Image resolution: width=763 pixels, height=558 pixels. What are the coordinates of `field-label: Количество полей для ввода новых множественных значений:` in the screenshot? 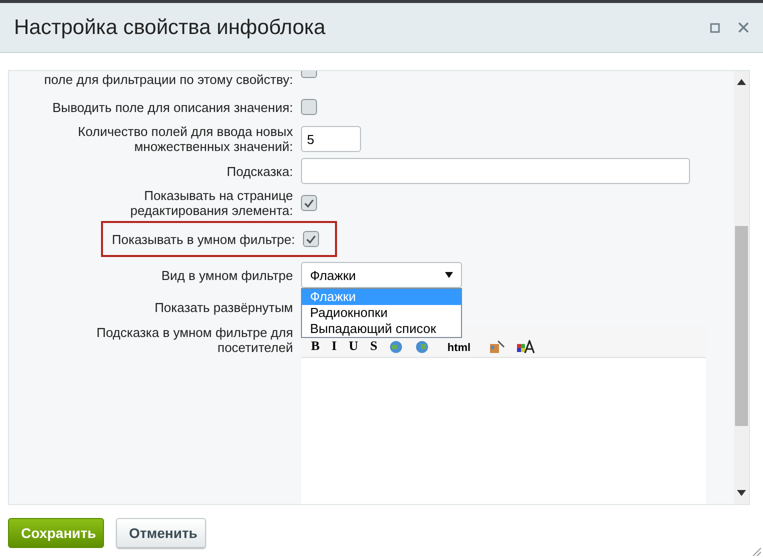 It's located at (185, 139).